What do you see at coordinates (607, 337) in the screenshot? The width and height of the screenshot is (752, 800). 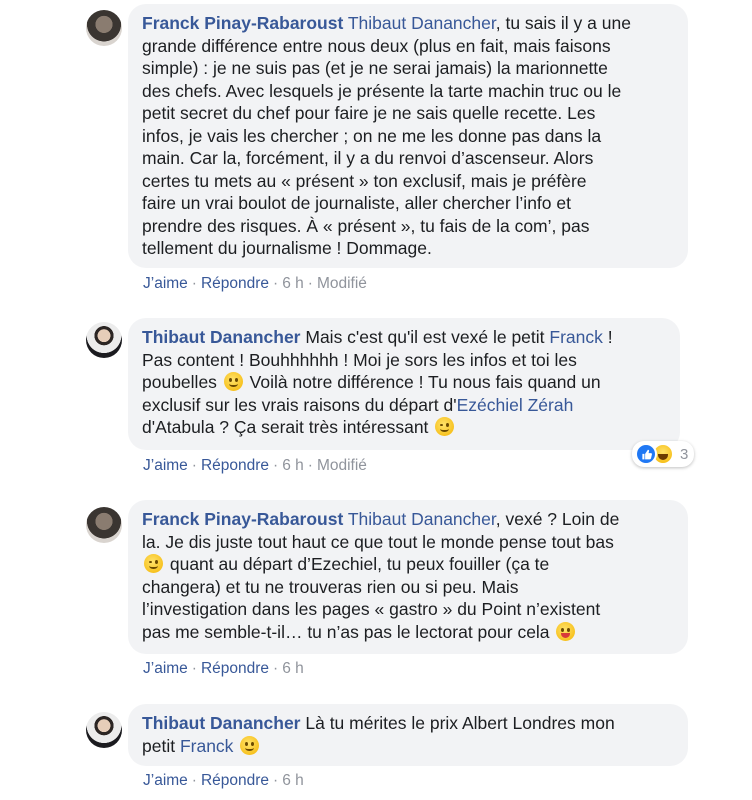 I see `comment-text: !` at bounding box center [607, 337].